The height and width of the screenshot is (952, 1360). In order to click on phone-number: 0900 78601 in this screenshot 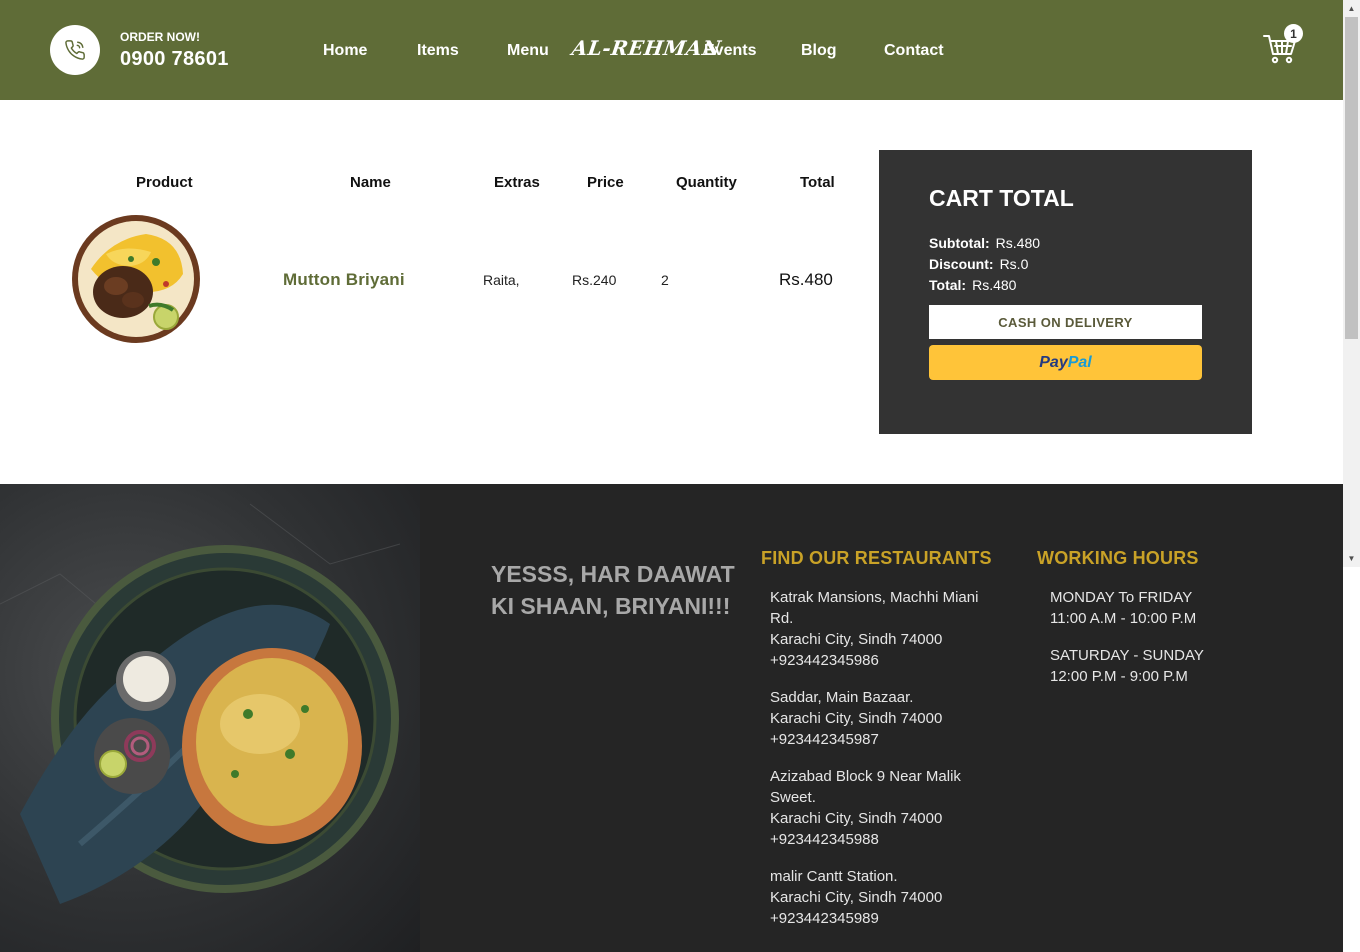, I will do `click(174, 59)`.